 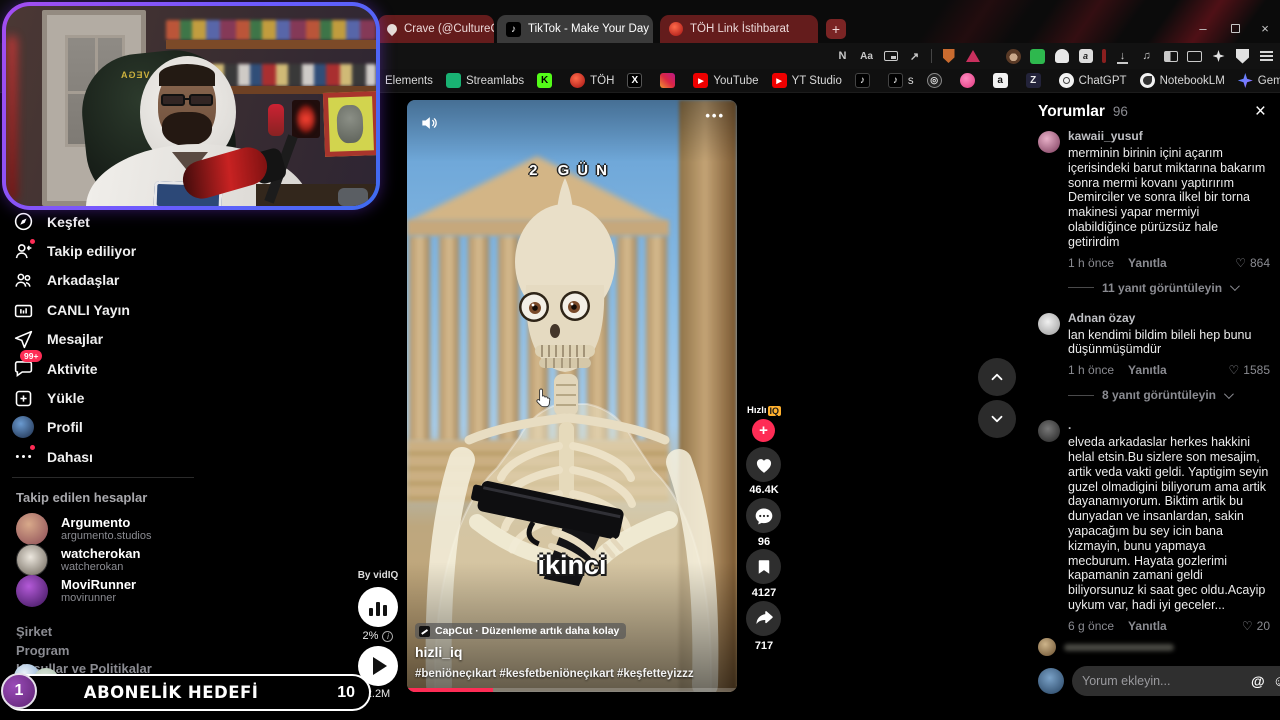 I want to click on bookmark-chatgpt: ChatGPT, so click(x=1092, y=80).